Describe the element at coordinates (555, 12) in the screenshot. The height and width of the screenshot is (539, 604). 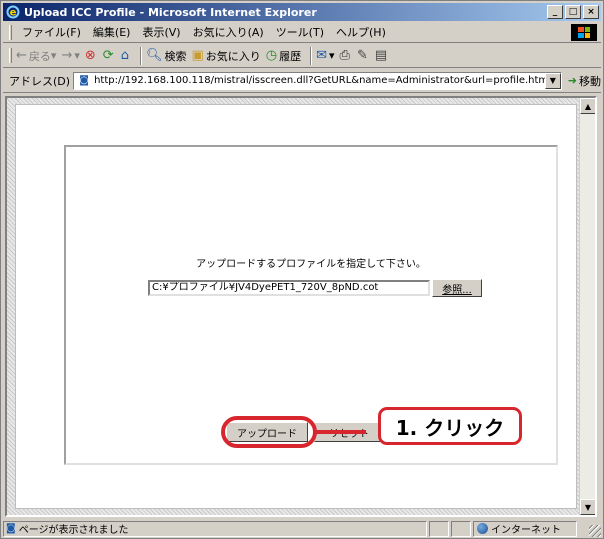
I see `minimize-button: _` at that location.